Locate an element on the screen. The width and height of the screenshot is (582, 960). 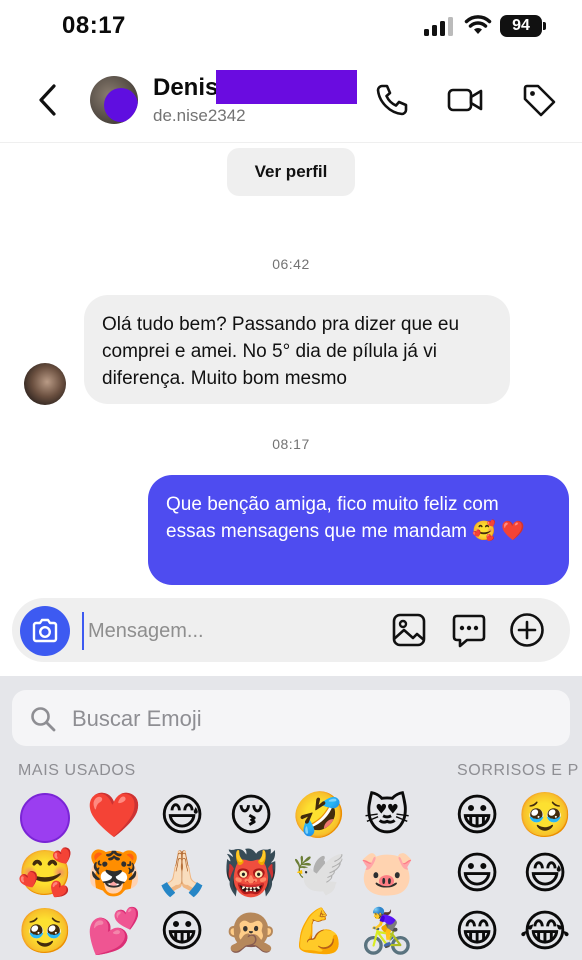
view-profile-button: Ver perfil is located at coordinates (291, 172).